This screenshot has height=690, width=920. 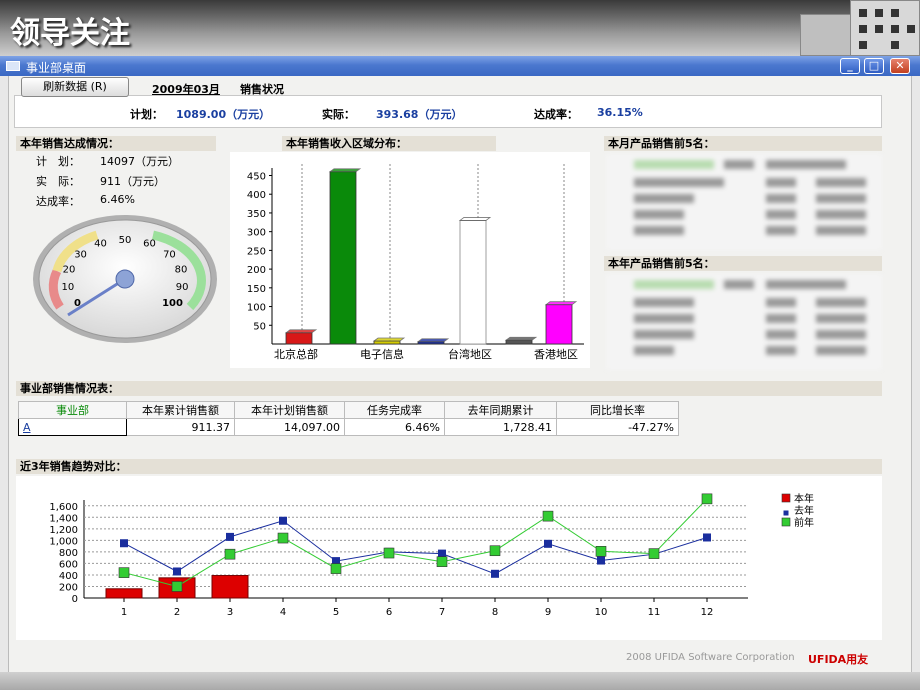 What do you see at coordinates (256, 251) in the screenshot?
I see `y-tick-label: 250` at bounding box center [256, 251].